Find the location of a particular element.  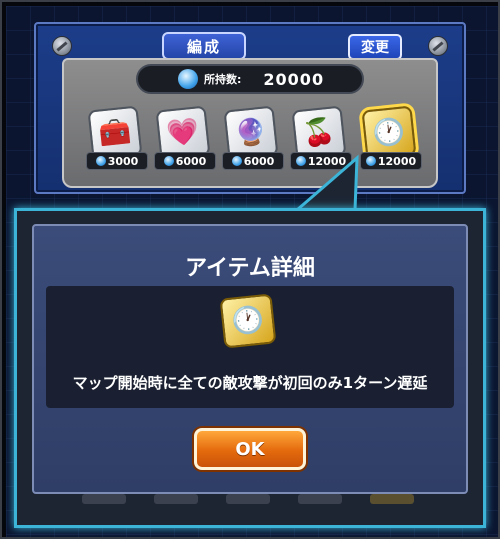

price-tag: 3000 is located at coordinates (117, 161).